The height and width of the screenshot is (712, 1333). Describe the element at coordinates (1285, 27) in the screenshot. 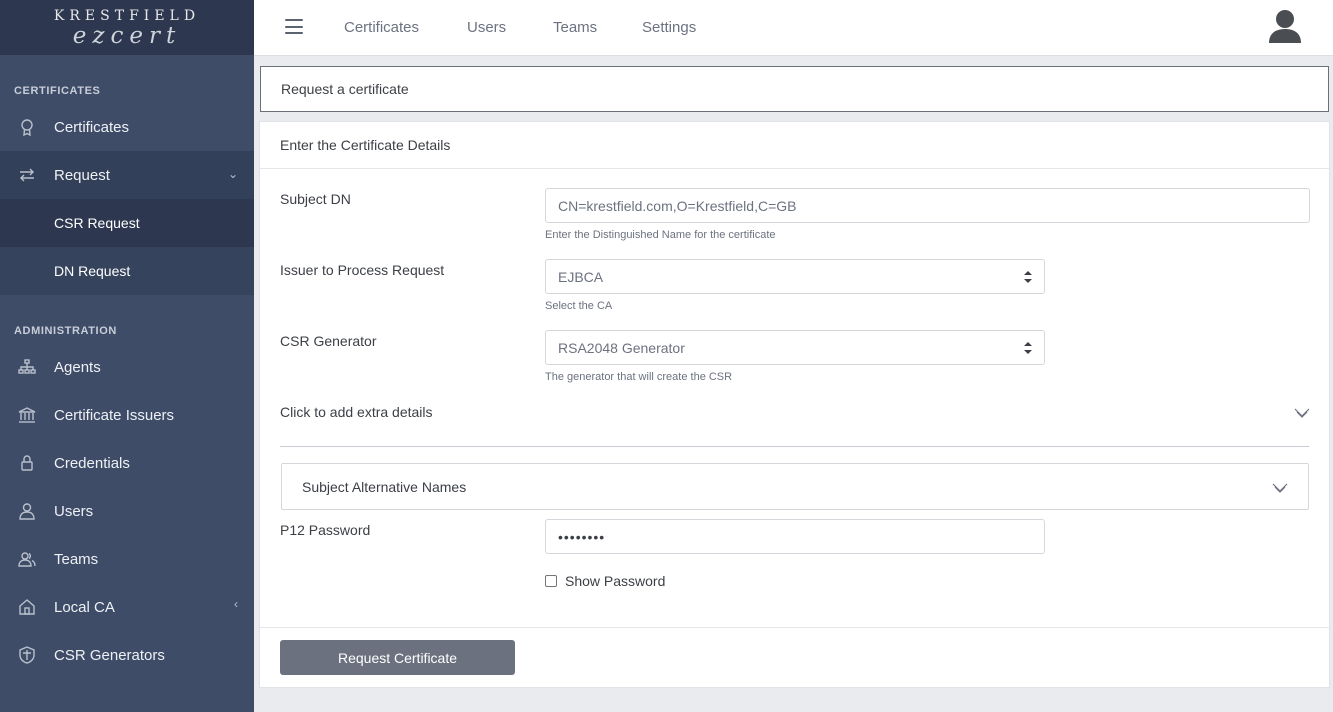

I see `avatar` at that location.